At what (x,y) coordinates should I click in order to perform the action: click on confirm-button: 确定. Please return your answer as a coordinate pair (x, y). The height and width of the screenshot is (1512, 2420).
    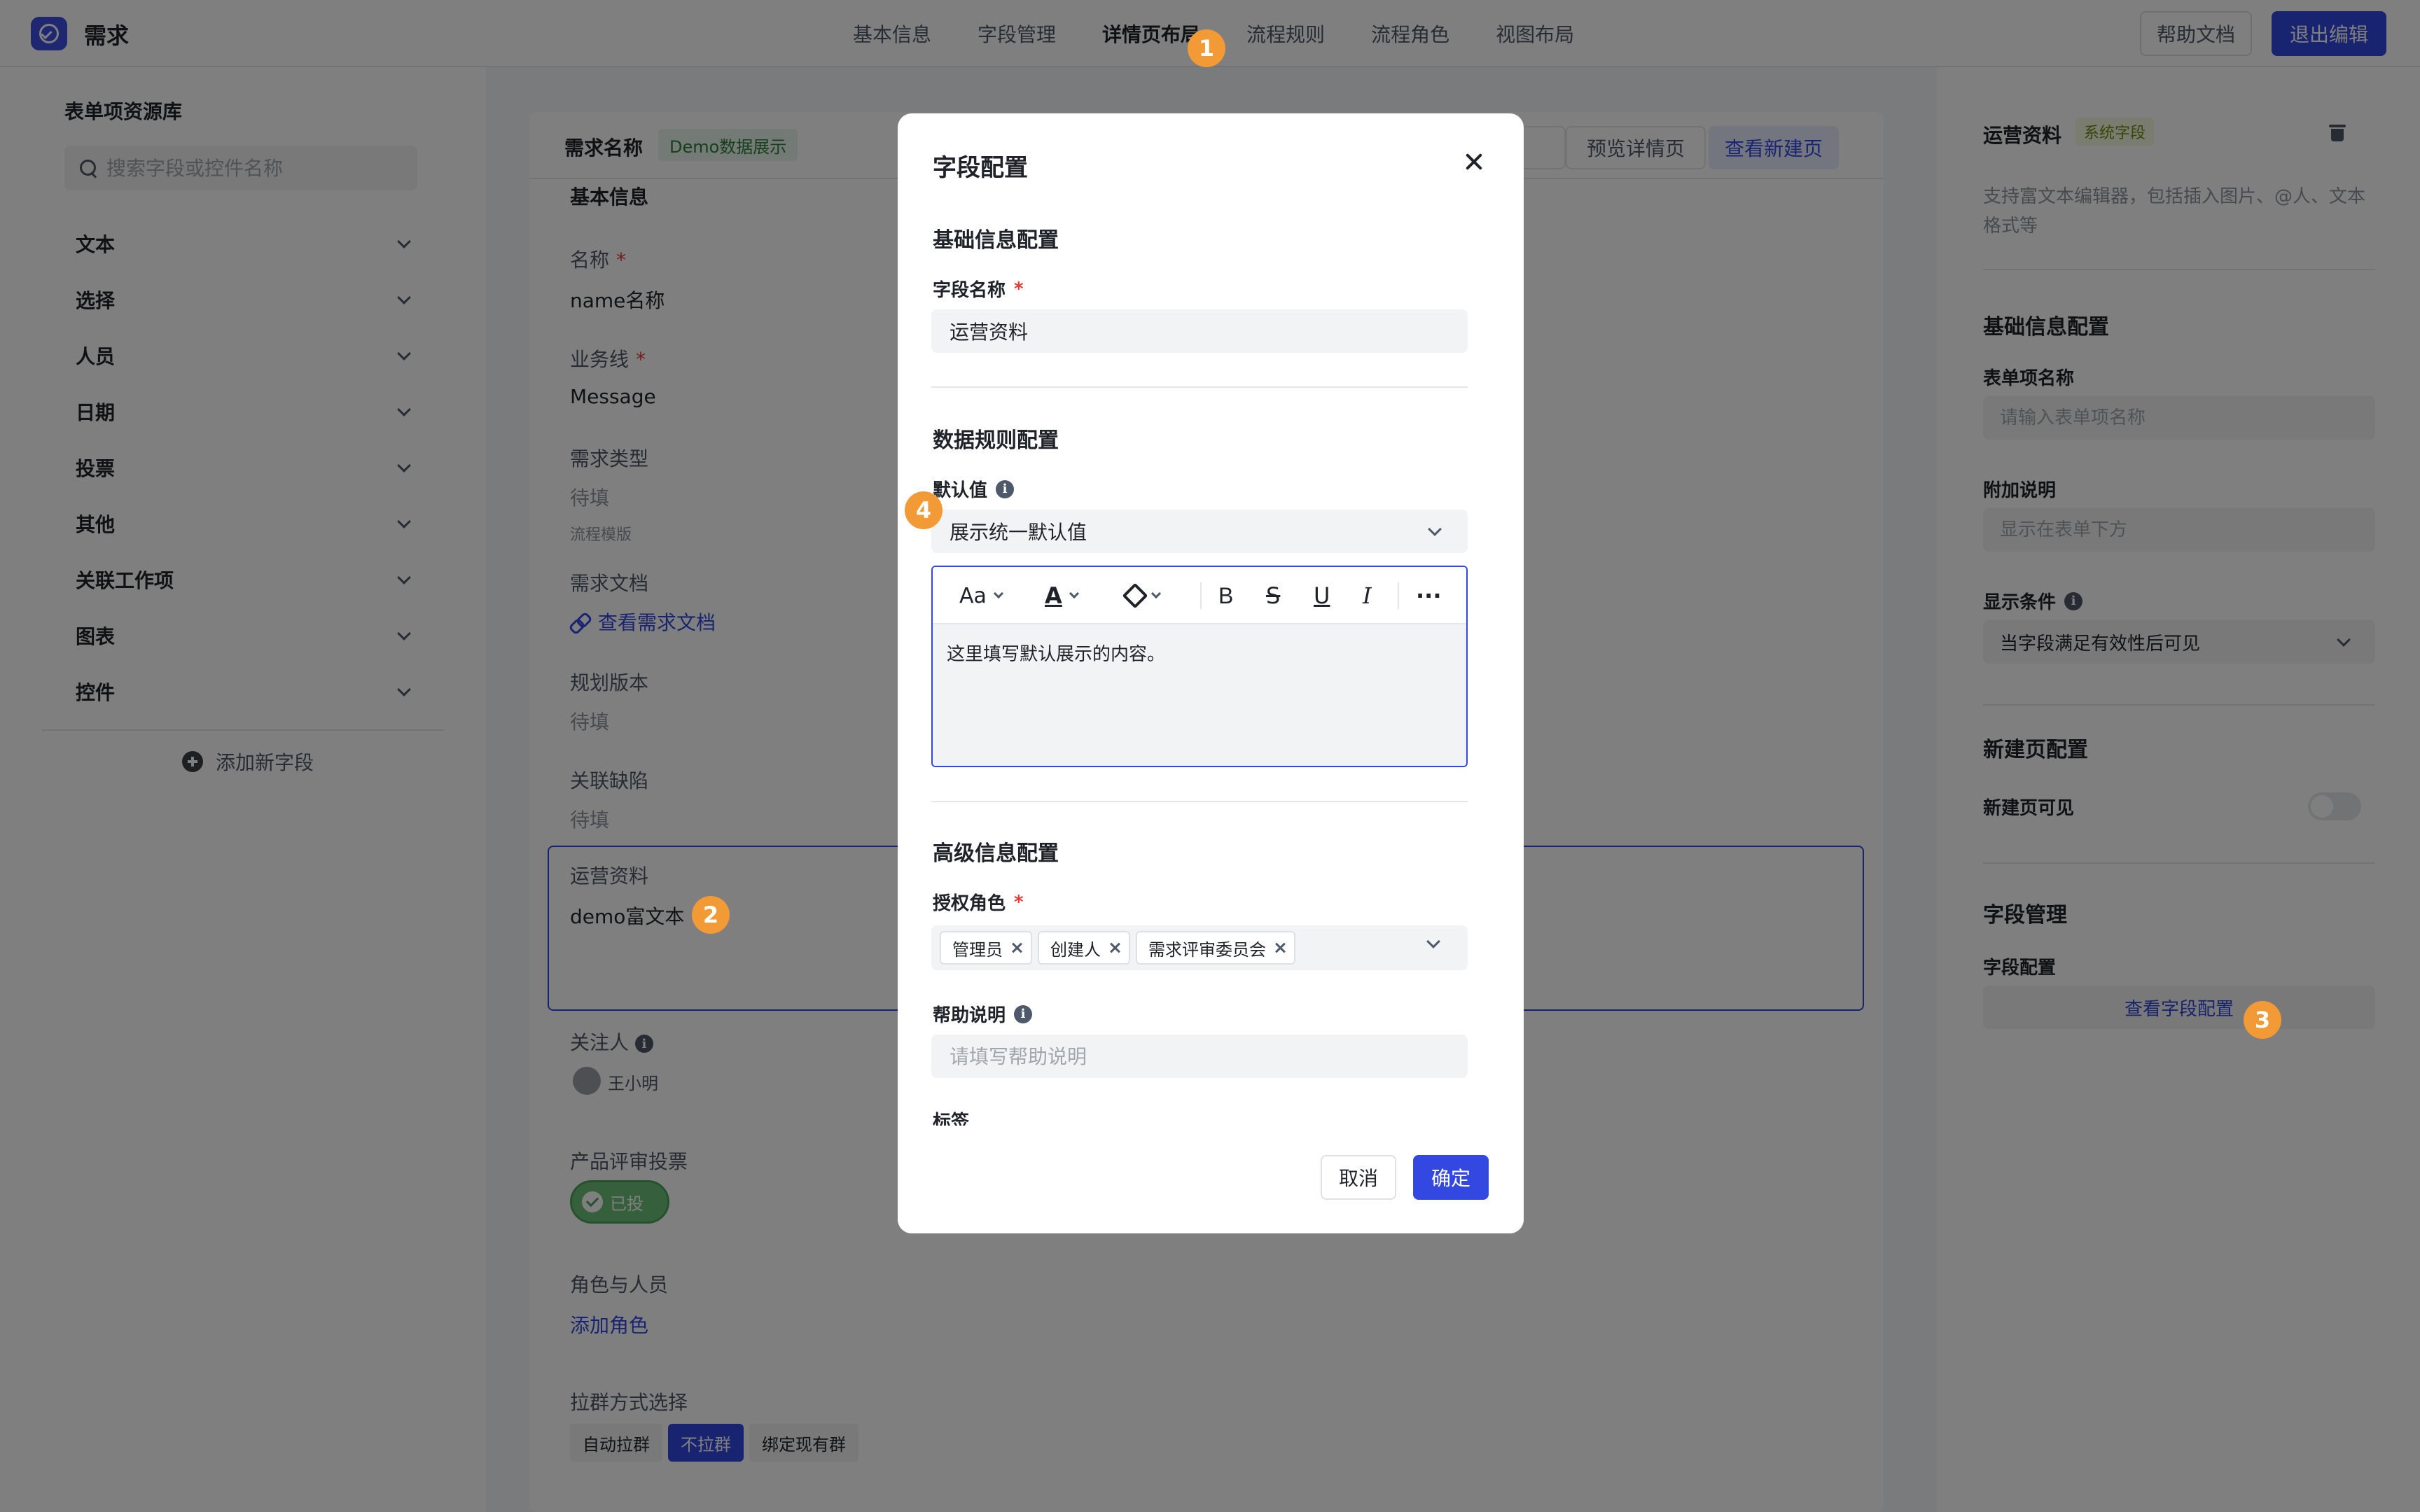
    Looking at the image, I should click on (1451, 1177).